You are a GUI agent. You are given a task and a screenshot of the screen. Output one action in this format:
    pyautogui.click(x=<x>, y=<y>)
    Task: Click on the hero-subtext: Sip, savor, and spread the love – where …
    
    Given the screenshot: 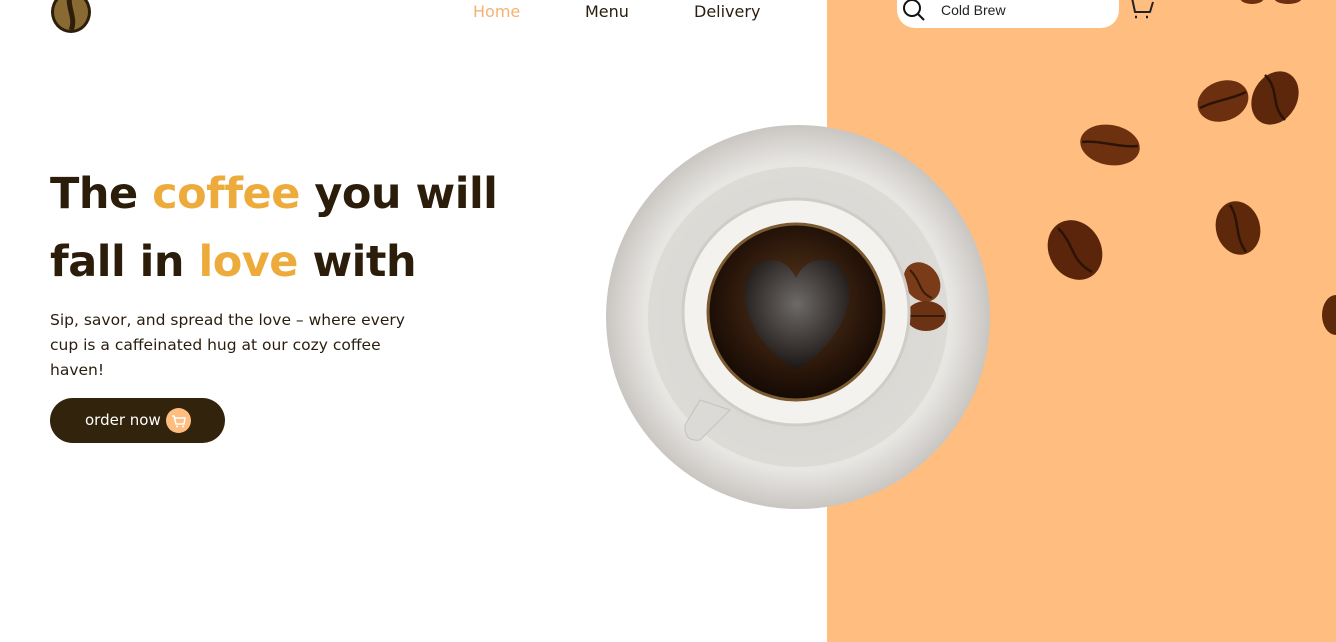 What is the action you would take?
    pyautogui.click(x=227, y=345)
    